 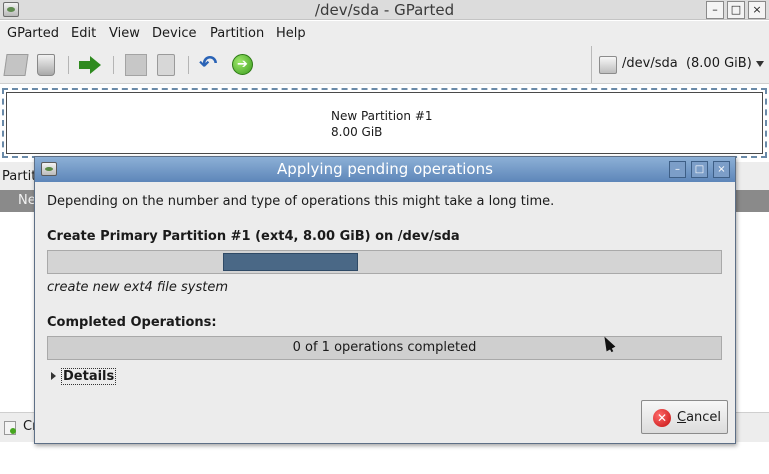 I want to click on delete-partition-icon, so click(x=46, y=65).